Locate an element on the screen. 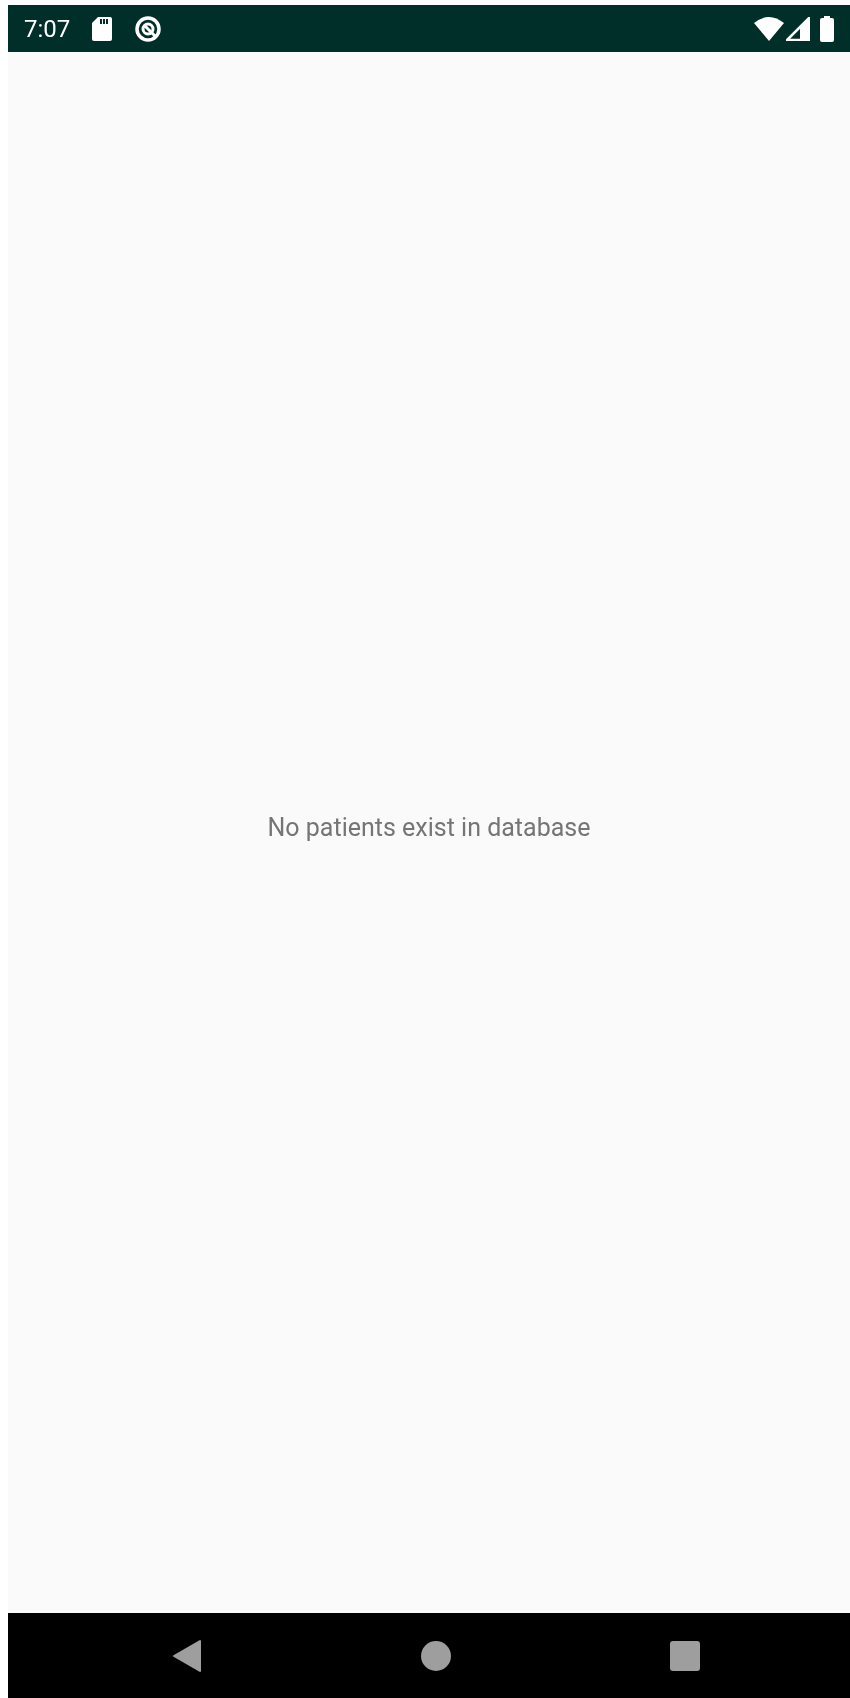 The height and width of the screenshot is (1698, 850). status-time: 7:07 is located at coordinates (47, 29).